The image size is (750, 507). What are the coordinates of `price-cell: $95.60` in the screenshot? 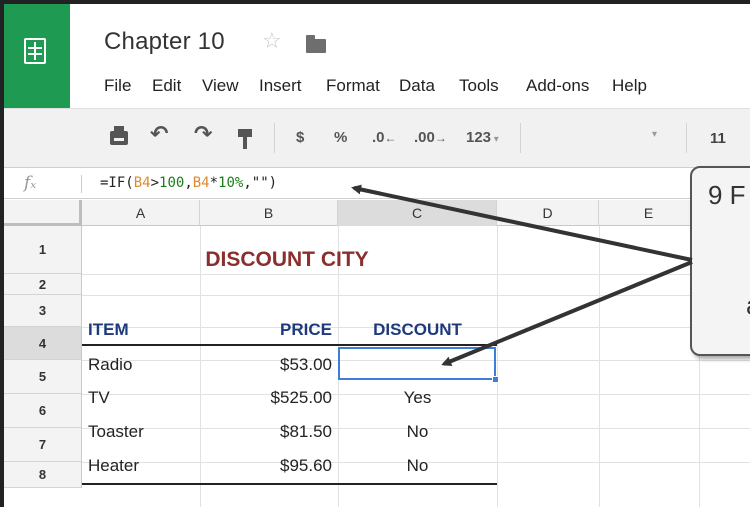 It's located at (266, 466).